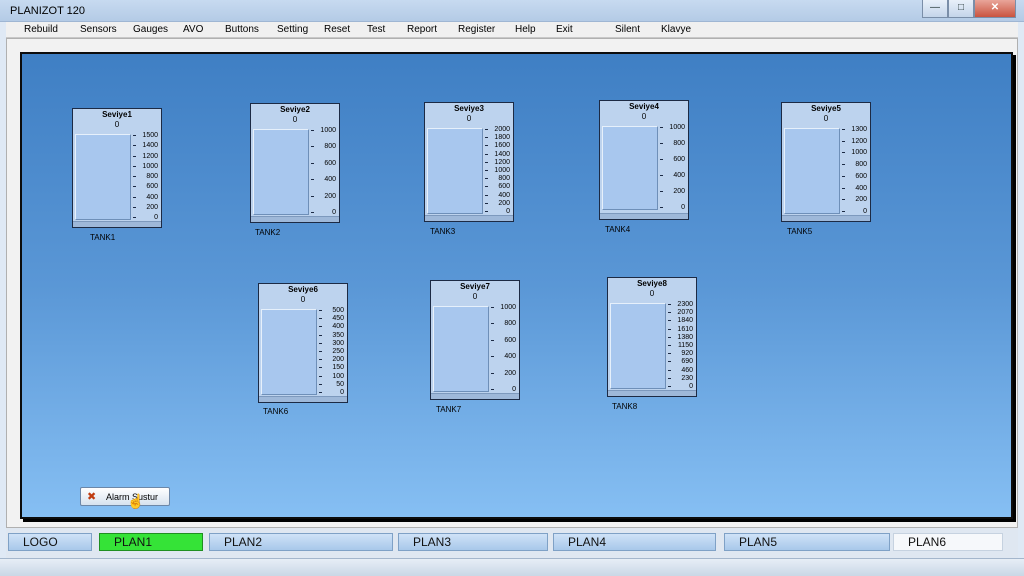  What do you see at coordinates (525, 29) in the screenshot?
I see `menu-help: Help` at bounding box center [525, 29].